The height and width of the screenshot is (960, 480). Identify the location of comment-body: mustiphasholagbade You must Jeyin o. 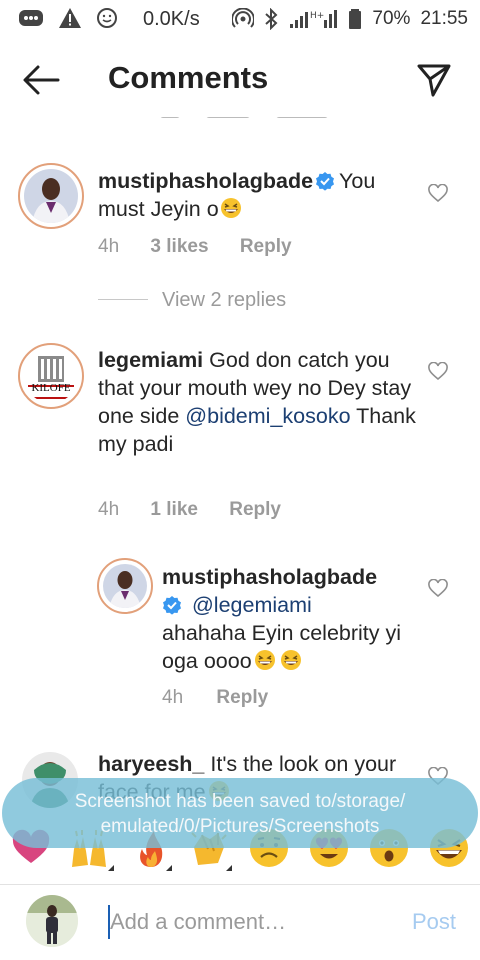
(258, 195).